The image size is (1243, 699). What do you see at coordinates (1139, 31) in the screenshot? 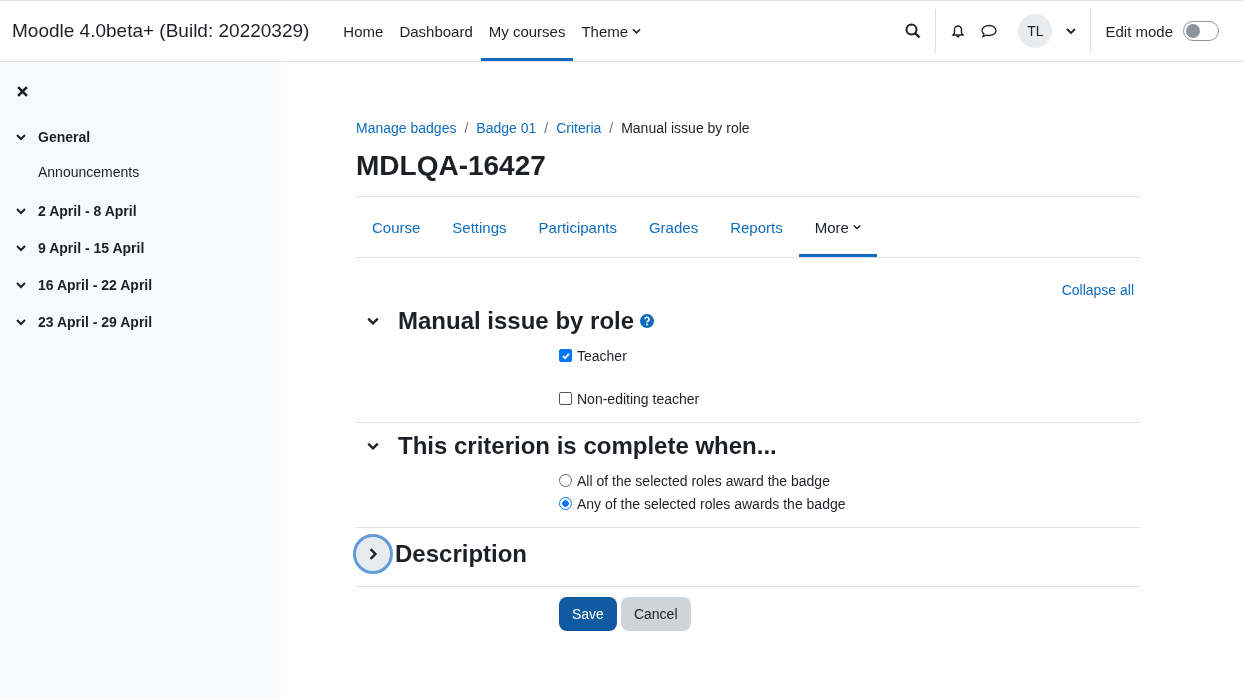
I see `edit-mode-label: Edit mode` at bounding box center [1139, 31].